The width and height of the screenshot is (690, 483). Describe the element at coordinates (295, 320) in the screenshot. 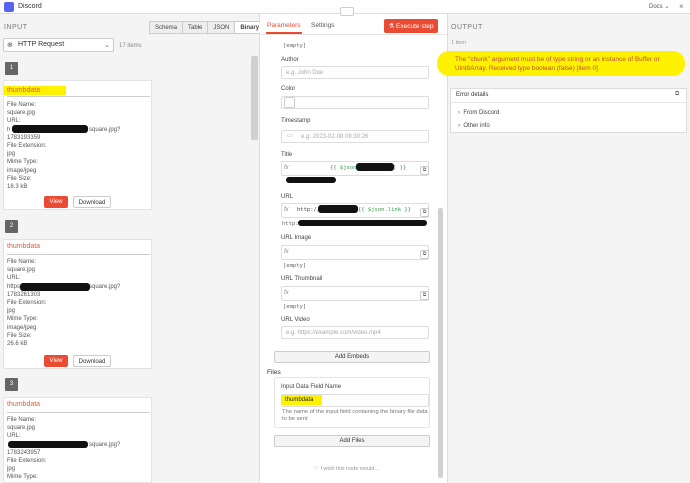

I see `url-video-label: URL Video` at that location.